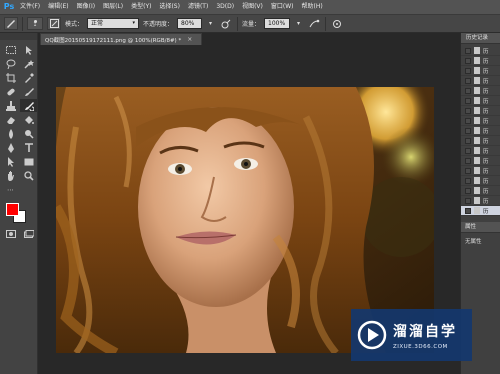  Describe the element at coordinates (10, 119) in the screenshot. I see `eraser-tool-icon` at that location.